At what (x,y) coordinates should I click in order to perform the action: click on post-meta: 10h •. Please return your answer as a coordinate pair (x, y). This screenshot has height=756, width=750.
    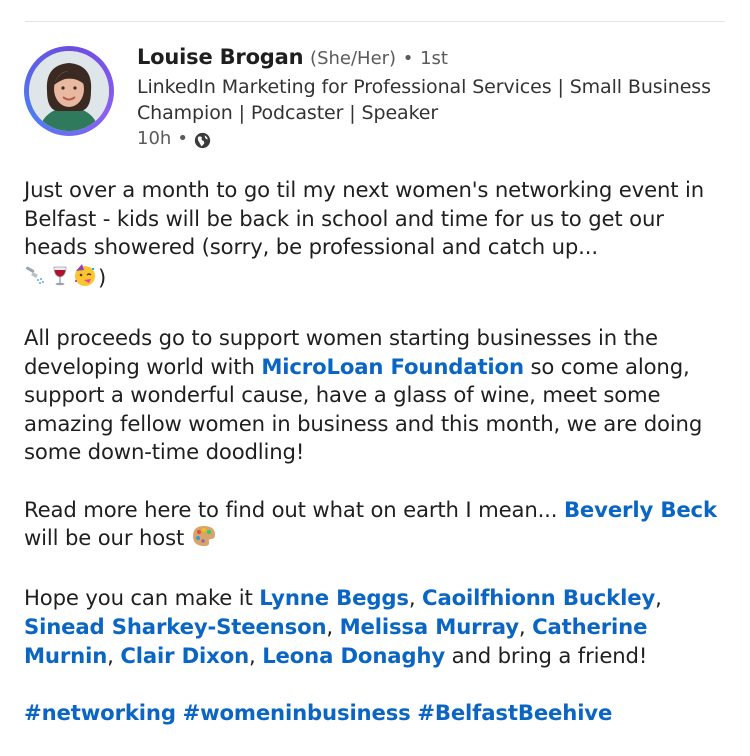
    Looking at the image, I should click on (432, 139).